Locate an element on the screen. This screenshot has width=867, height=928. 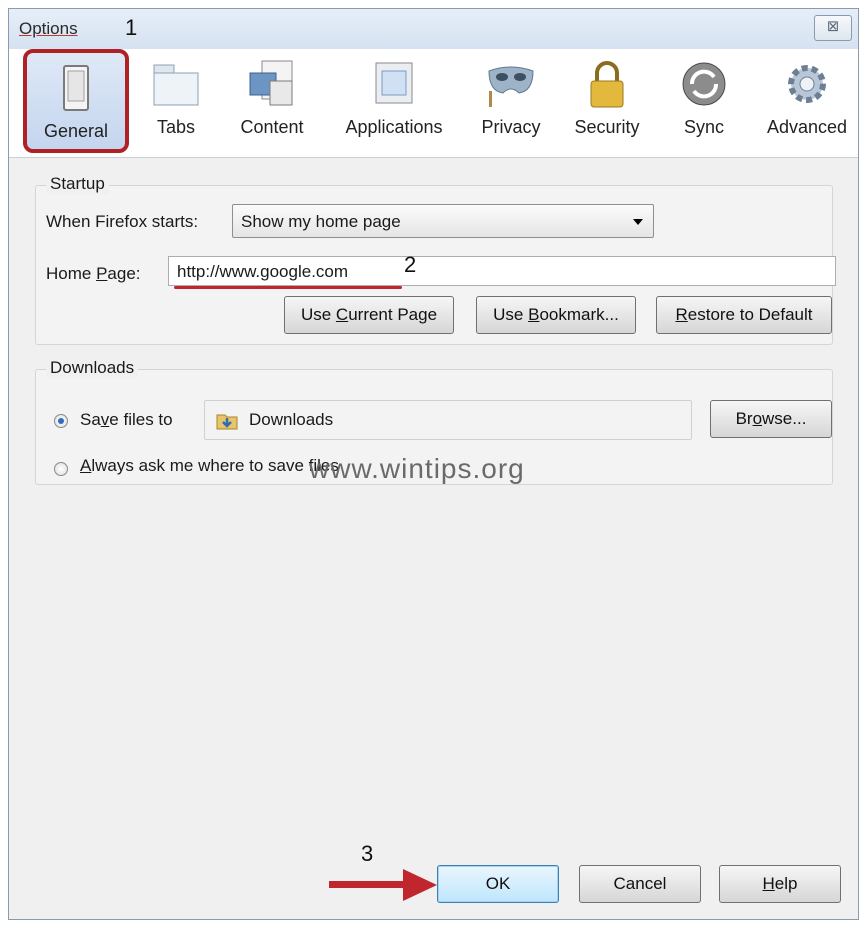
downloads-group-title: Downloads is located at coordinates (92, 368).